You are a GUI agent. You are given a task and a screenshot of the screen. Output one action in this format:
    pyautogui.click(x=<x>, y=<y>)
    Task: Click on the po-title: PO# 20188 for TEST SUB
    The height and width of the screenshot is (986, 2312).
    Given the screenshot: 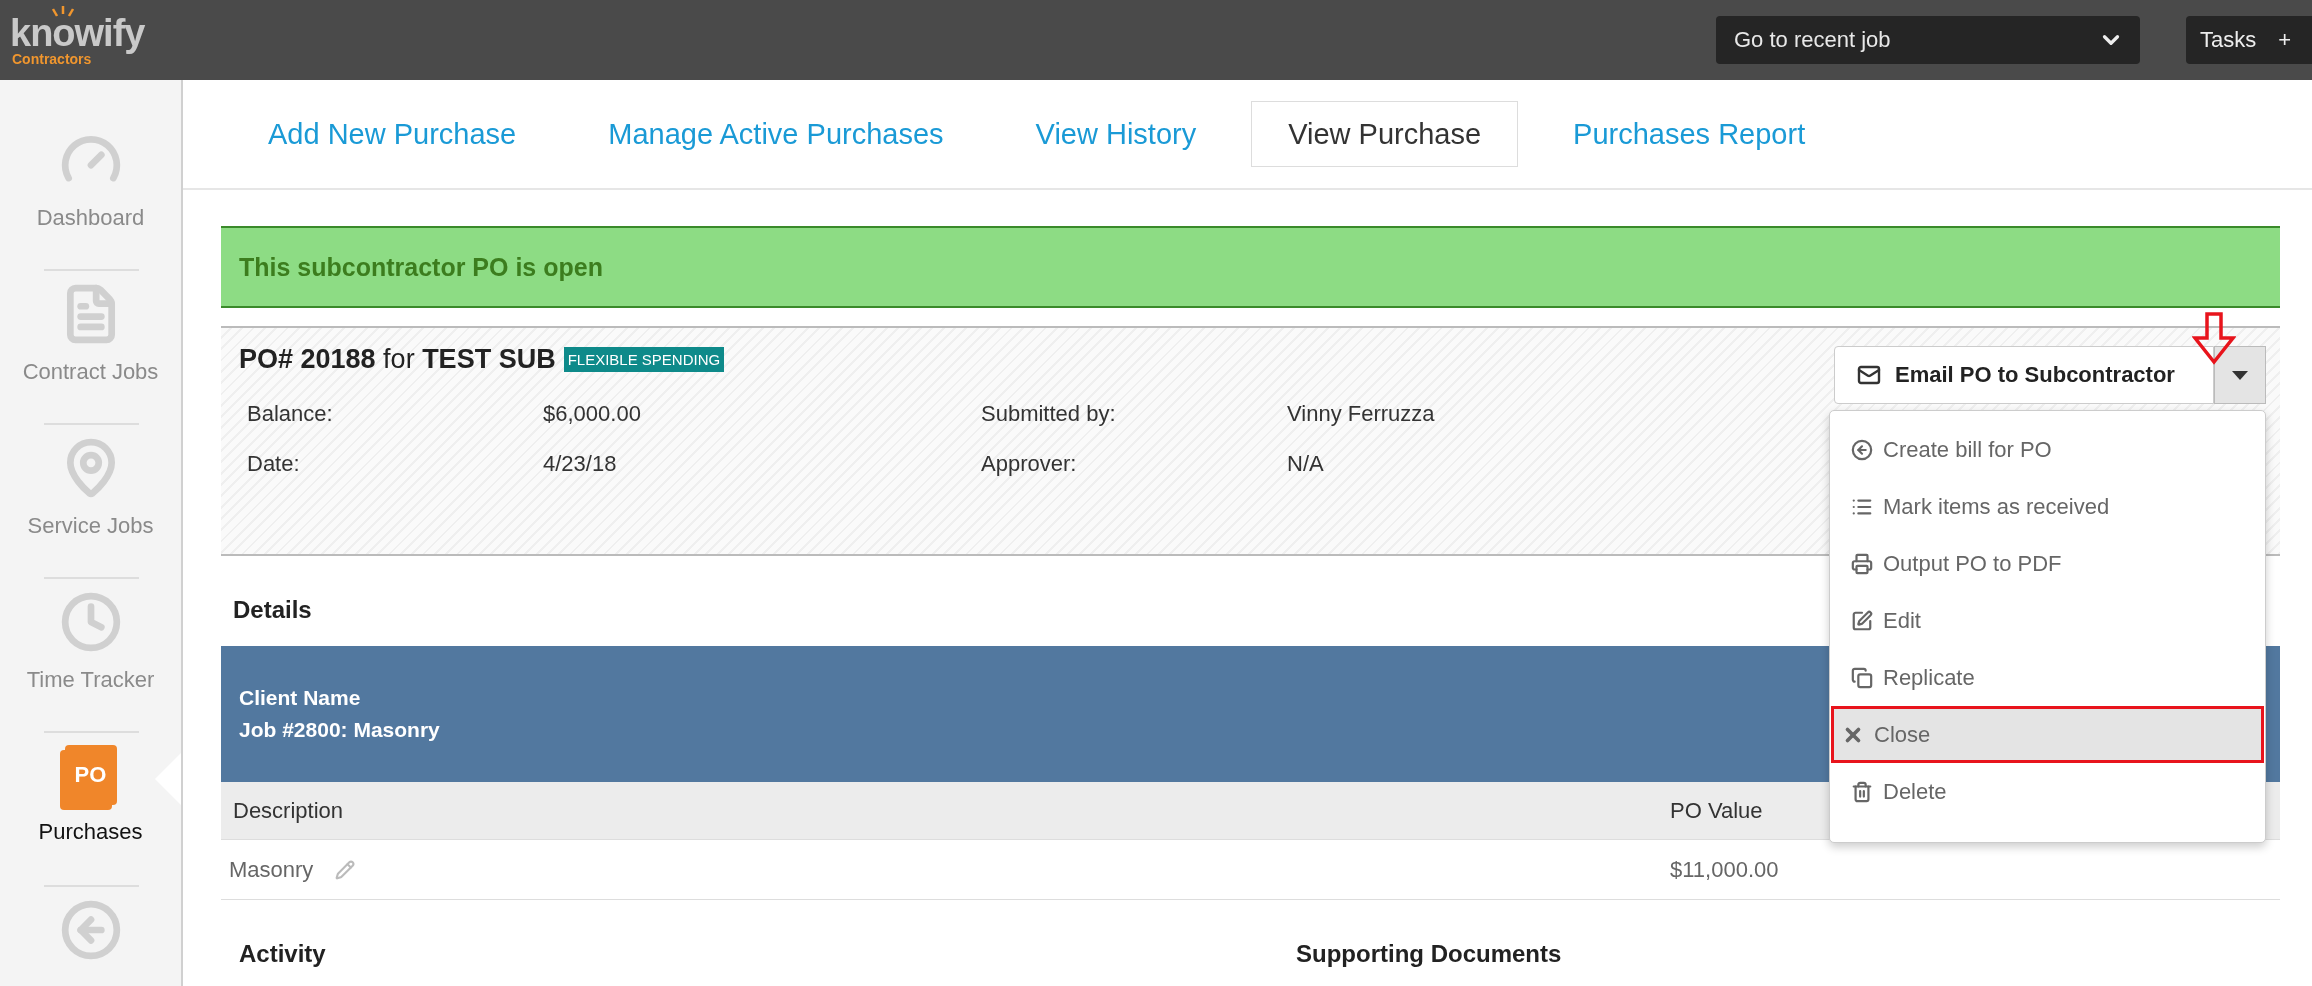 What is the action you would take?
    pyautogui.click(x=397, y=359)
    